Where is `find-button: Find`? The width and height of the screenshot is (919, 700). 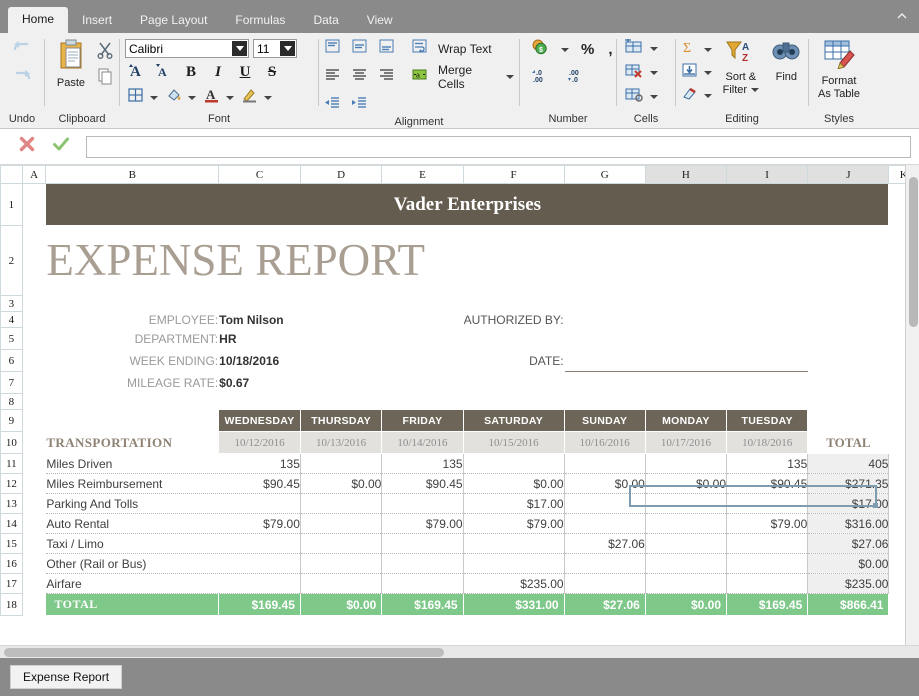
find-button: Find is located at coordinates (786, 61).